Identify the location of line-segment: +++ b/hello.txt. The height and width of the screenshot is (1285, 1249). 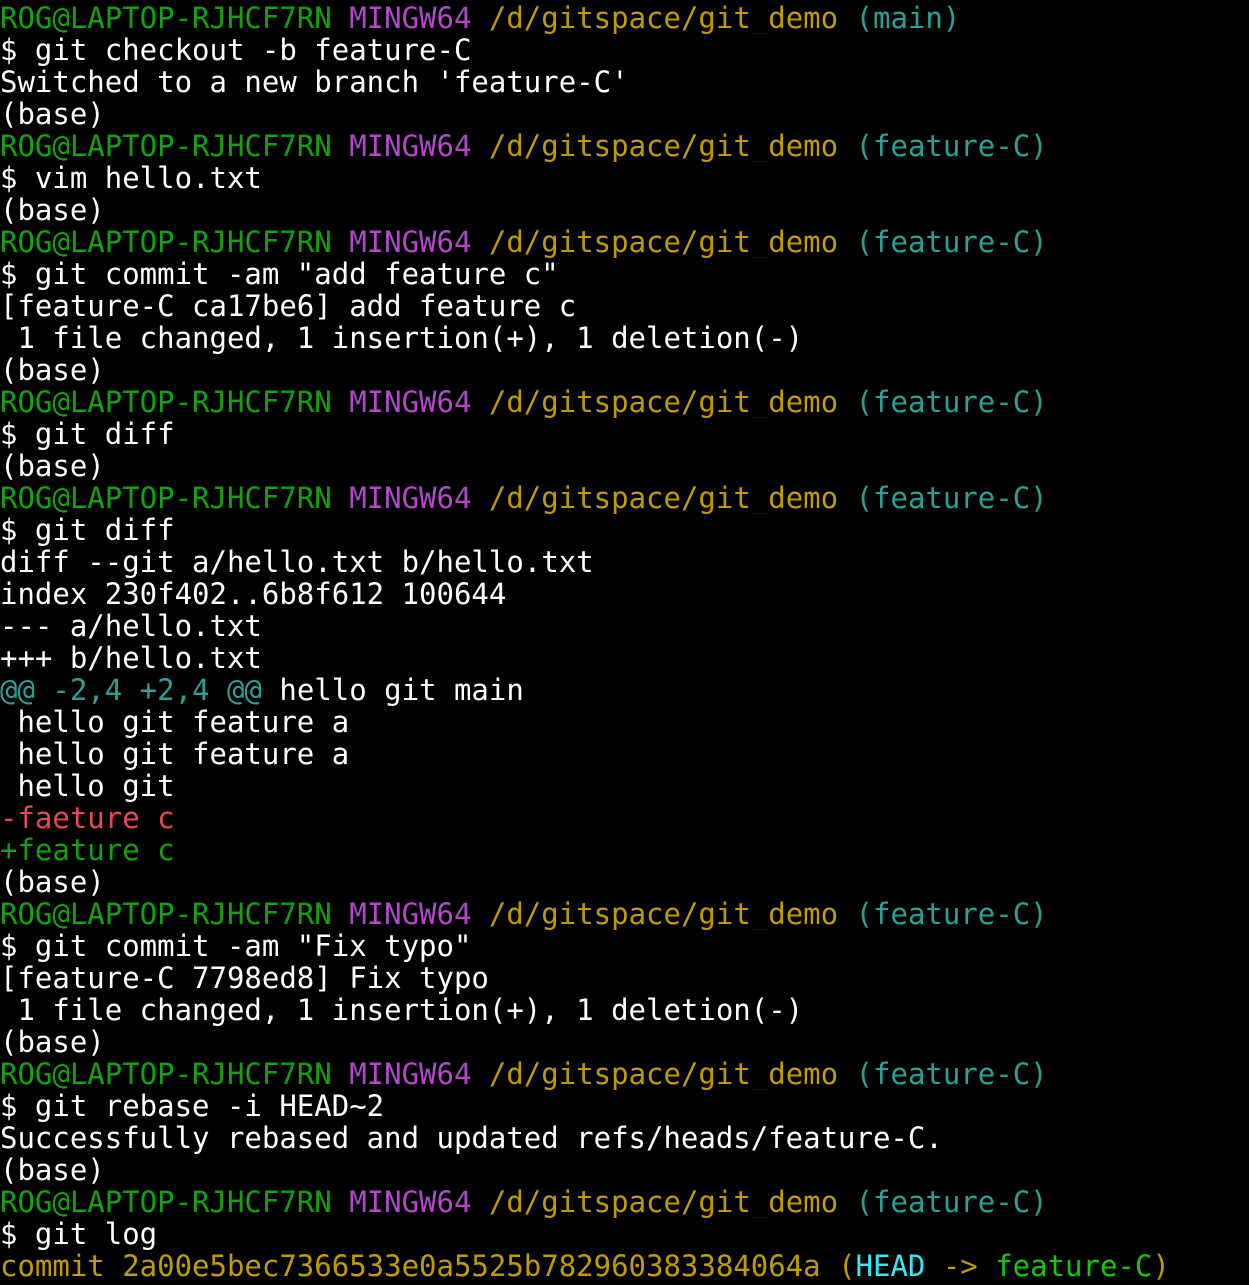
(131, 658).